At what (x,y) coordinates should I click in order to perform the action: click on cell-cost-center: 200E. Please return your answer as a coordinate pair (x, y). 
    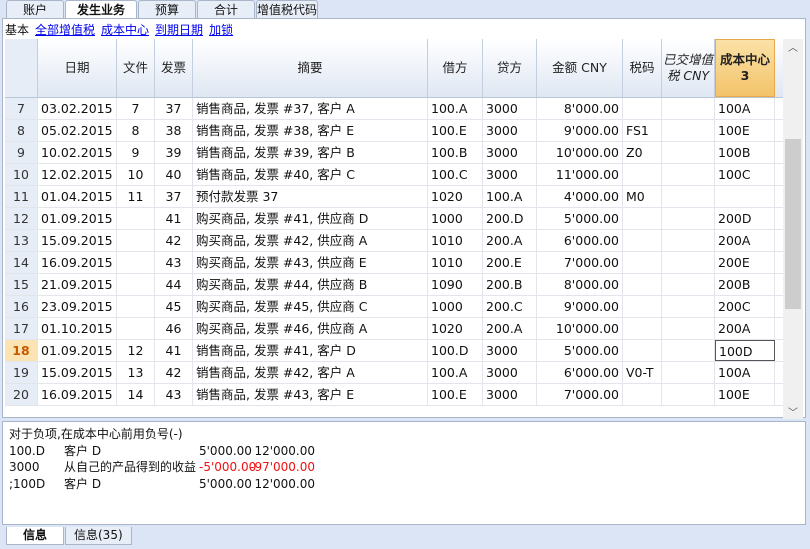
    Looking at the image, I should click on (745, 262).